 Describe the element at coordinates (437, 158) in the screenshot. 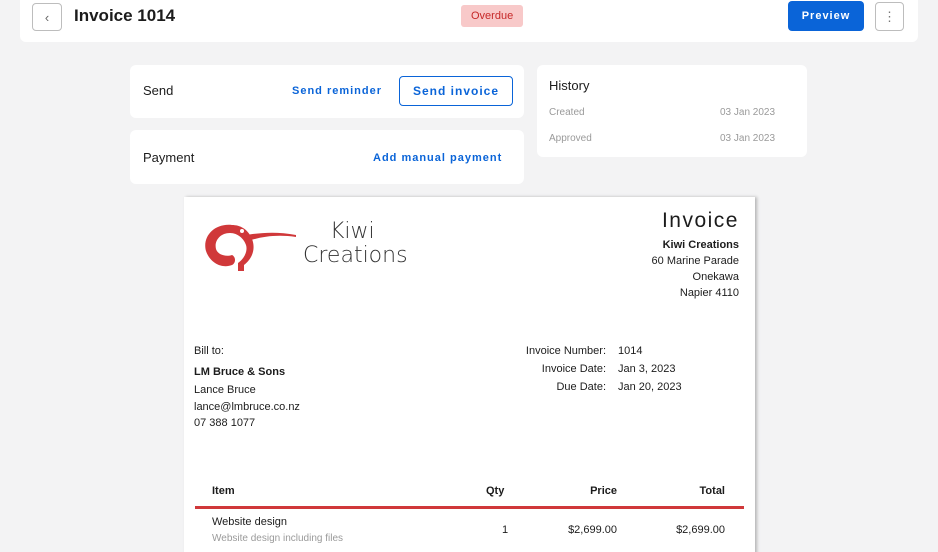

I see `add-manual-payment-button: Add manual payment` at that location.